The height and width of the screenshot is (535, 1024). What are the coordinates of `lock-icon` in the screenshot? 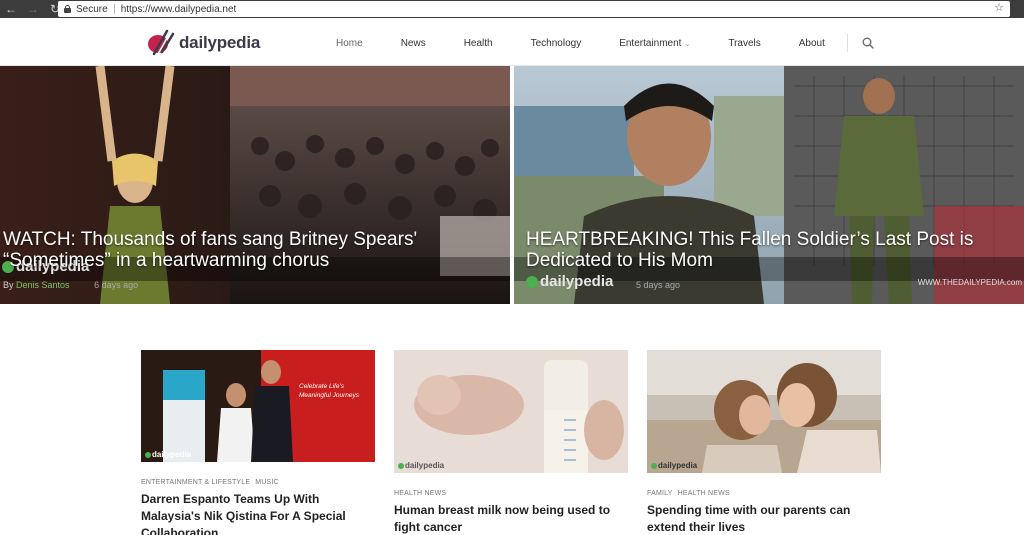 It's located at (67, 9).